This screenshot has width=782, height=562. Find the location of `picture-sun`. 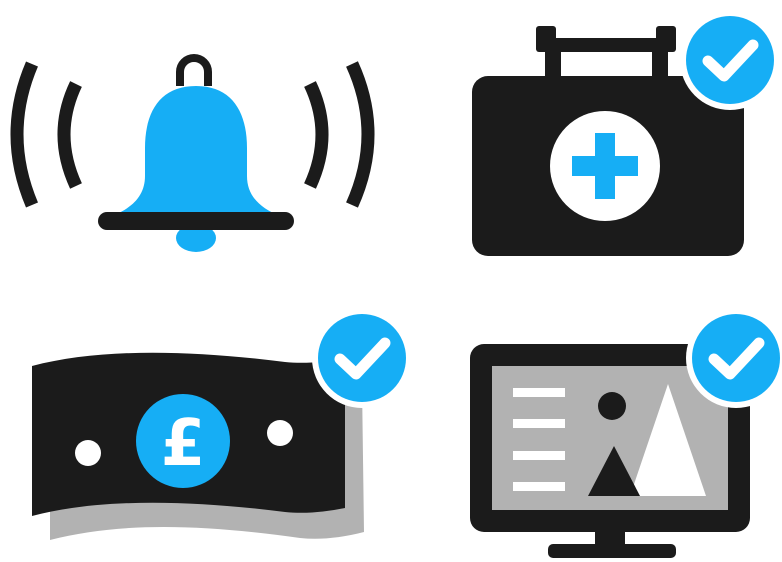

picture-sun is located at coordinates (612, 406).